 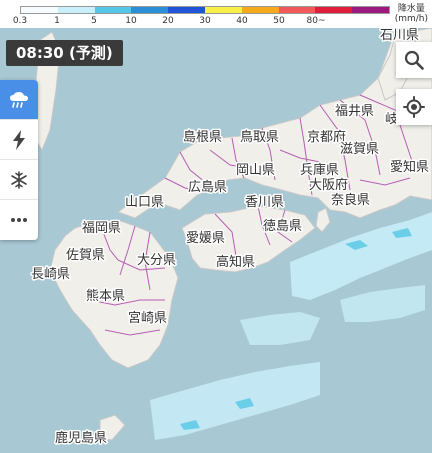 I want to click on more-dots-icon, so click(x=19, y=220).